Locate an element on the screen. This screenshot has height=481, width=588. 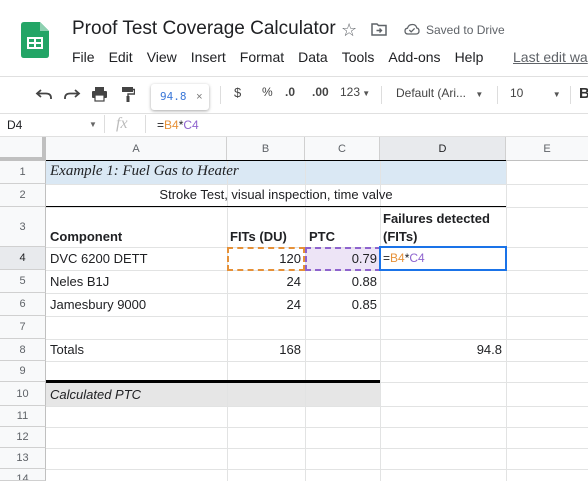
cell-border is located at coordinates (276, 160).